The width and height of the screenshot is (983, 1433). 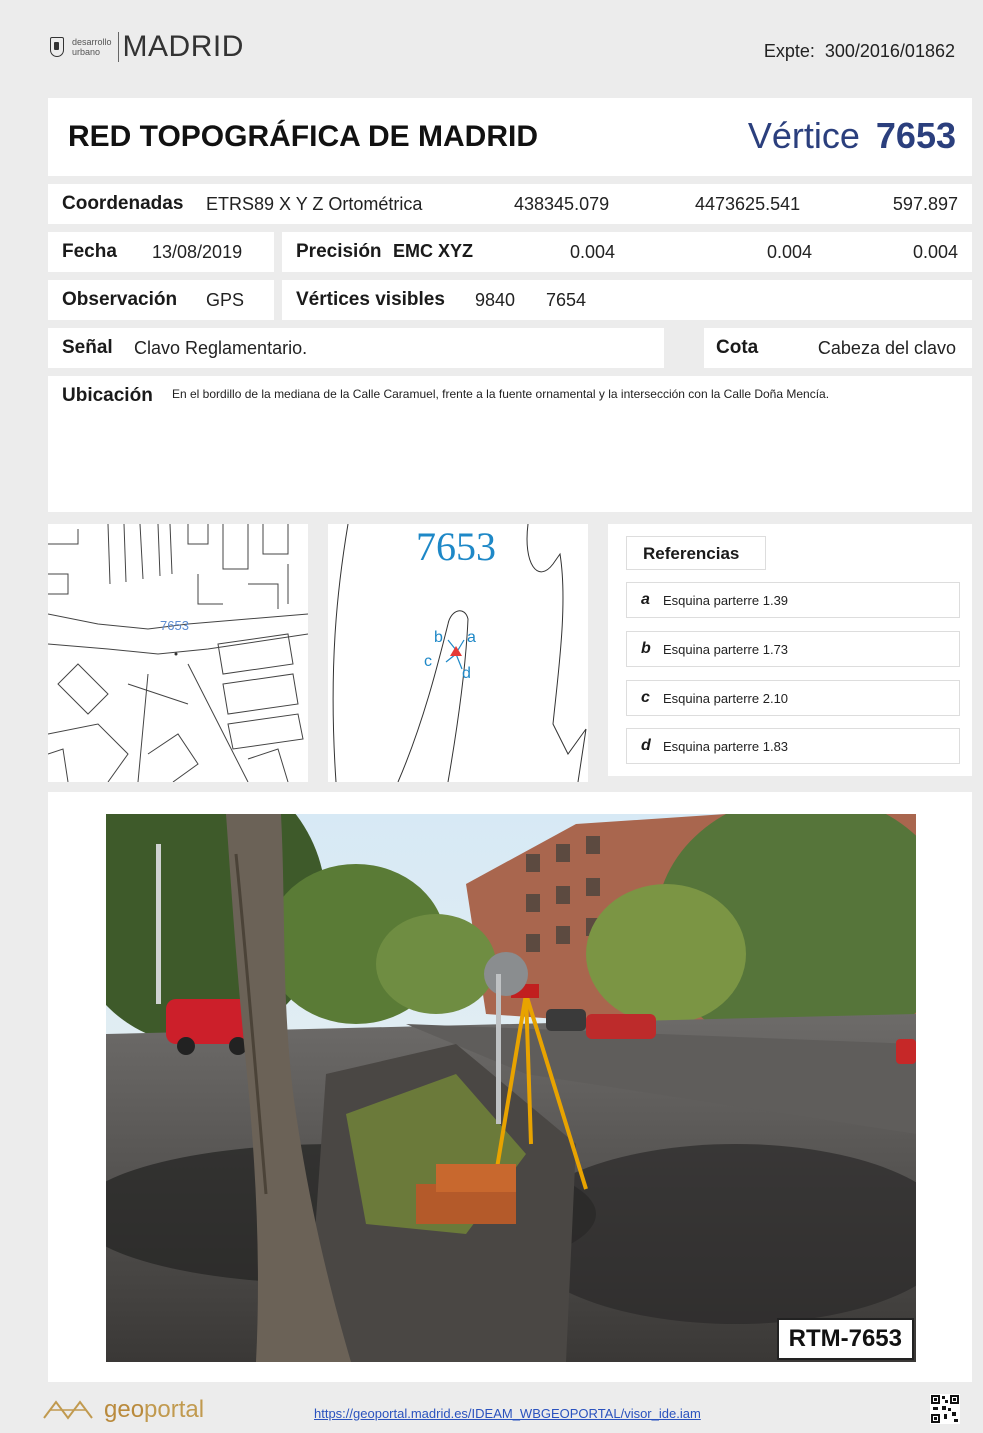 What do you see at coordinates (803, 135) in the screenshot?
I see `vertice-label: Vértice` at bounding box center [803, 135].